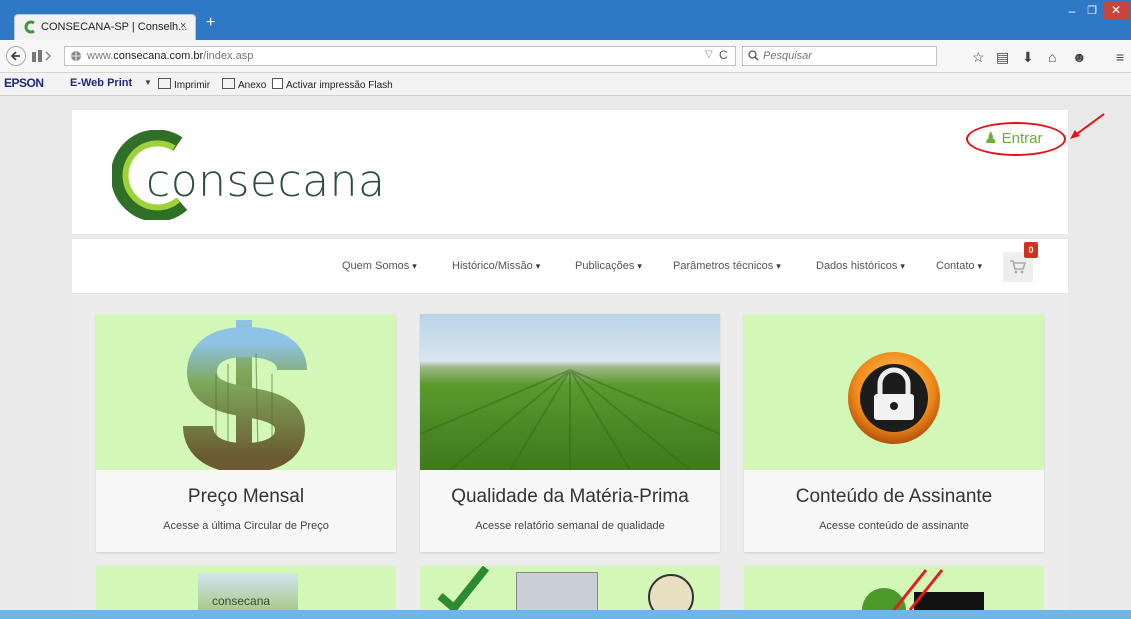 This screenshot has width=1131, height=619. I want to click on url-dropdown-icon: ▽, so click(709, 54).